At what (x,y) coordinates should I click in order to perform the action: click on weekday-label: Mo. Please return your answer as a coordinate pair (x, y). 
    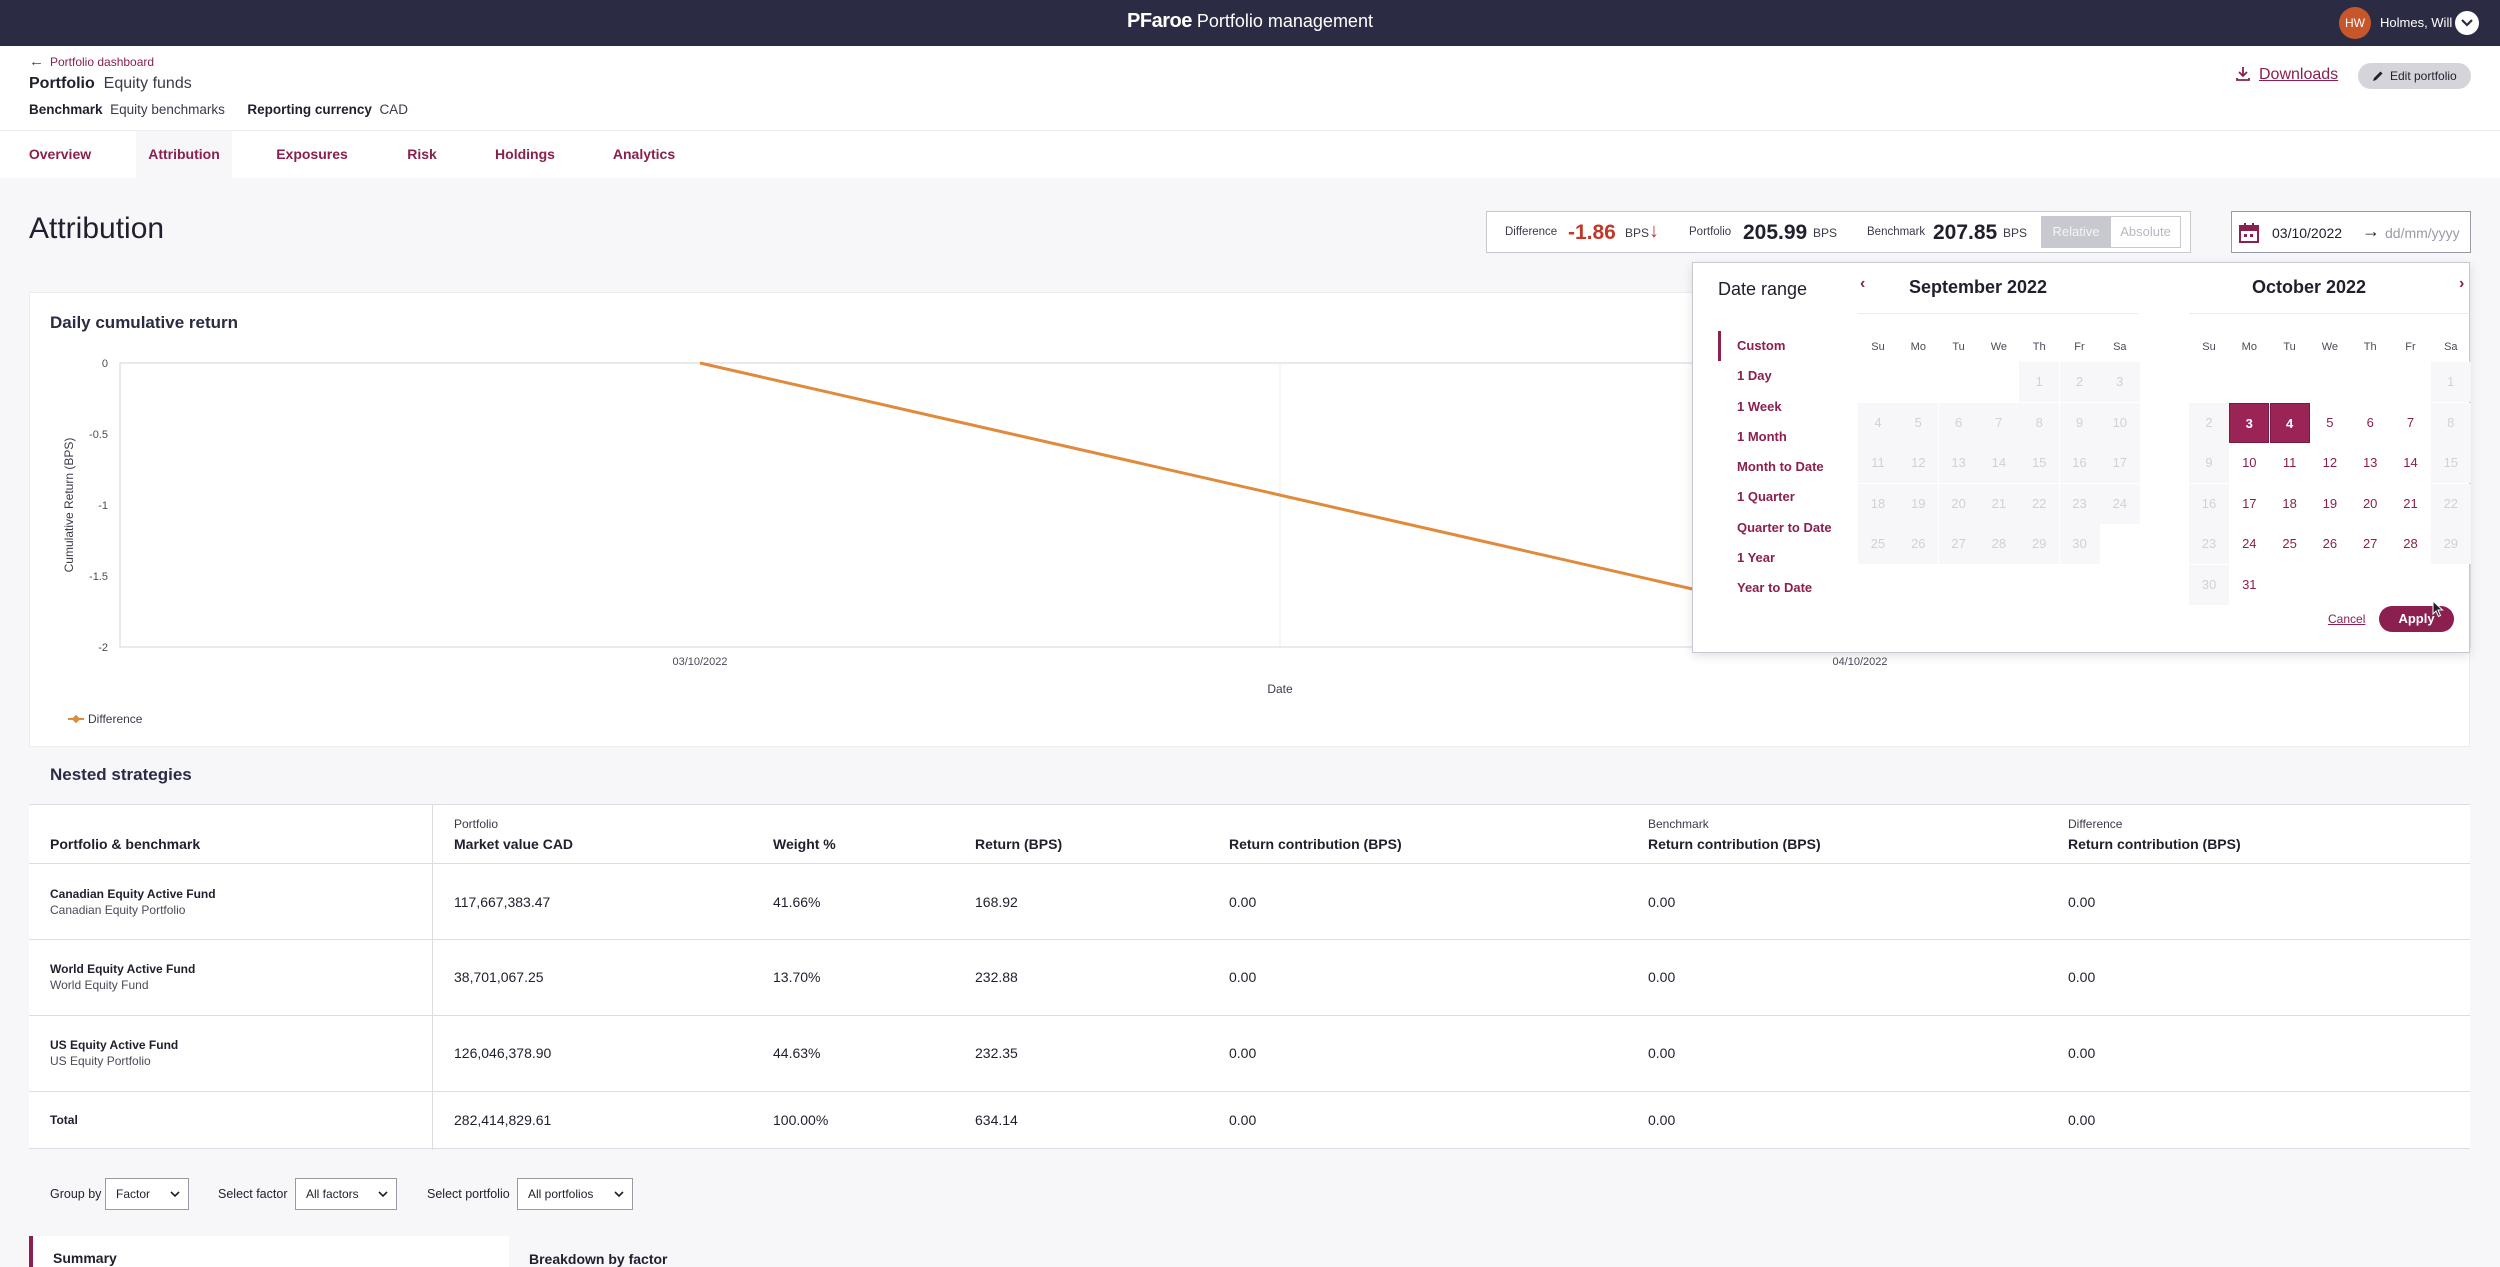
    Looking at the image, I should click on (1918, 347).